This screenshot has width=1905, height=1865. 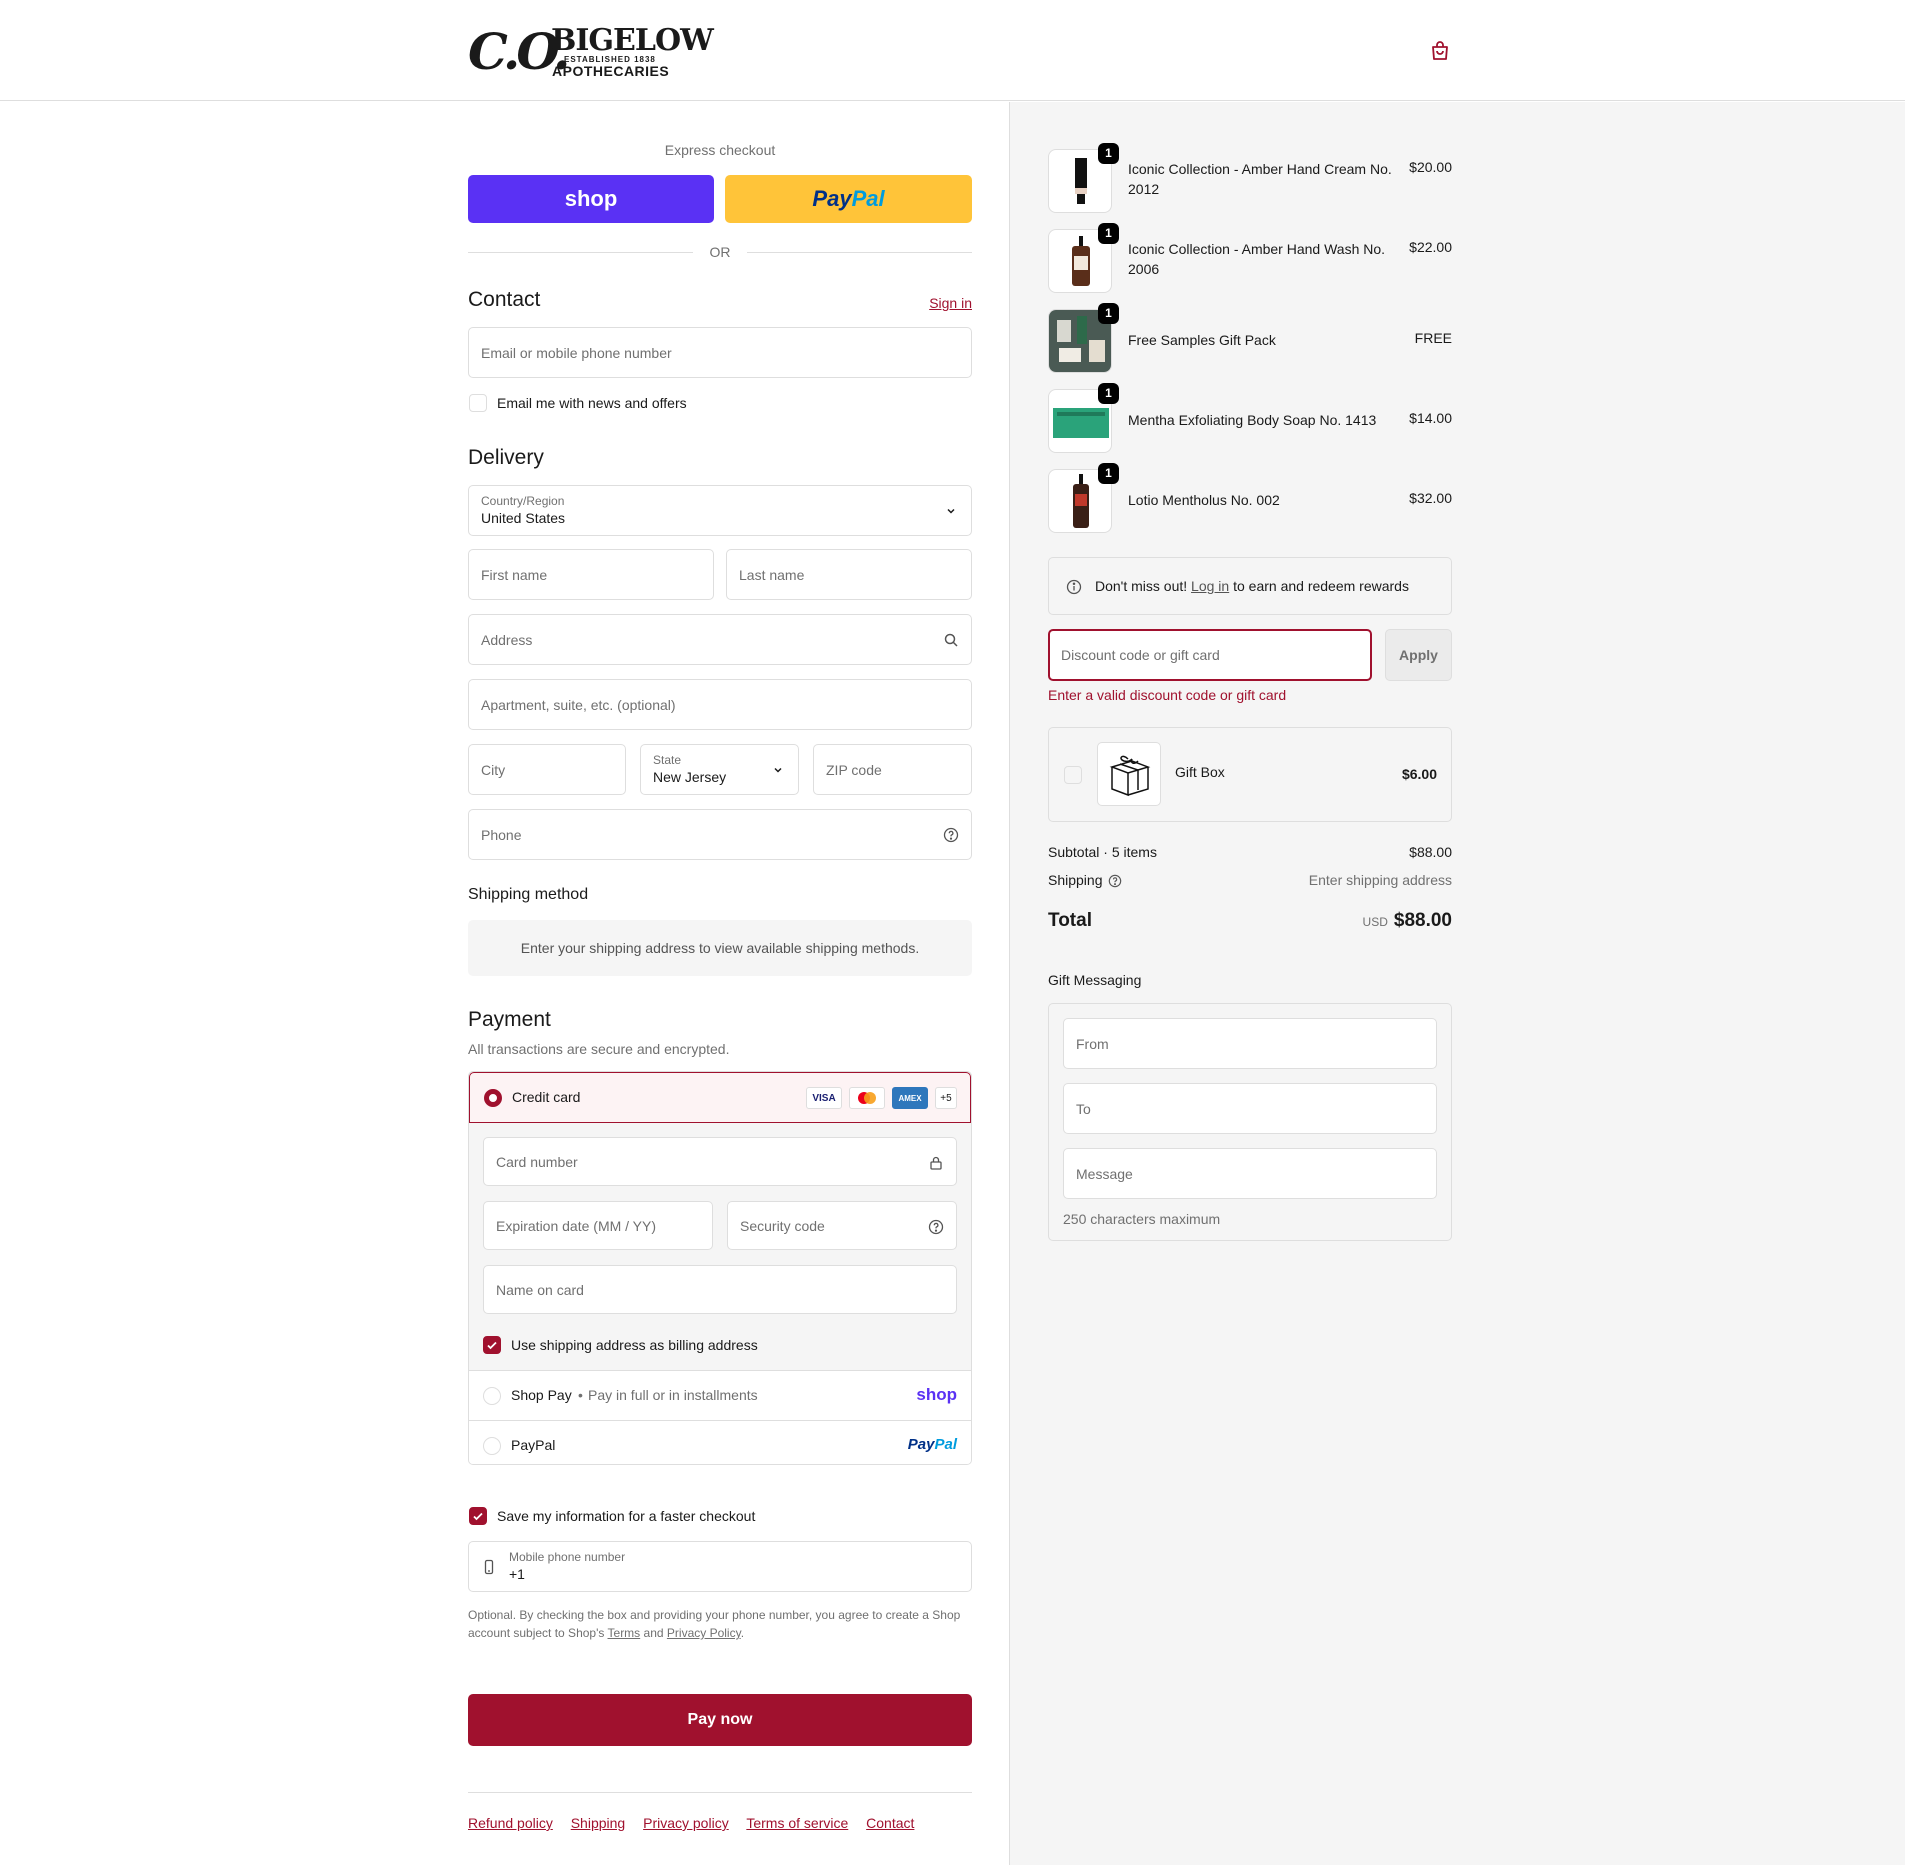 I want to click on billing-same-label: Use shipping address as billing address, so click(x=634, y=1345).